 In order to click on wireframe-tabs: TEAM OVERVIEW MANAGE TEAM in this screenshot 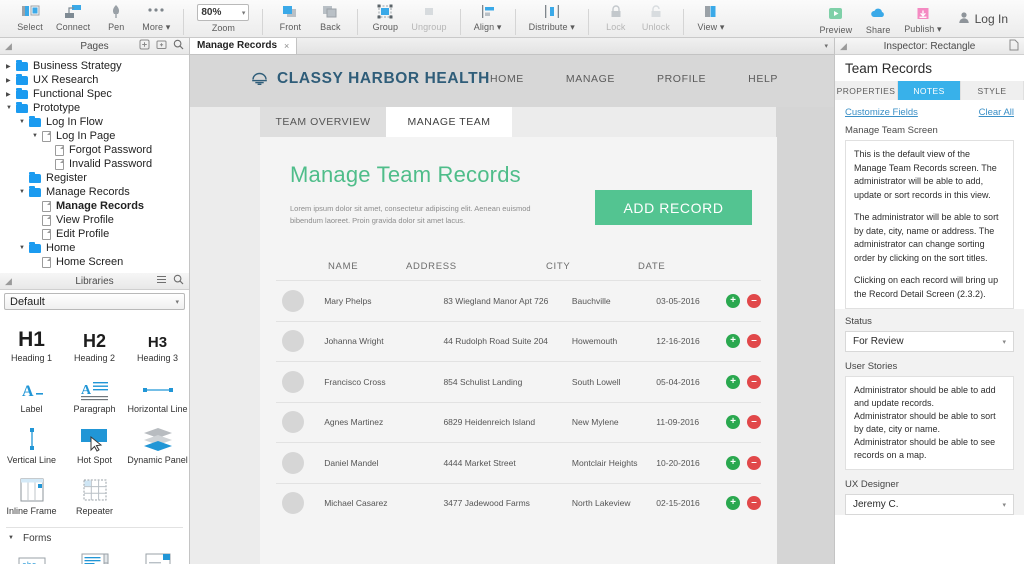, I will do `click(386, 122)`.